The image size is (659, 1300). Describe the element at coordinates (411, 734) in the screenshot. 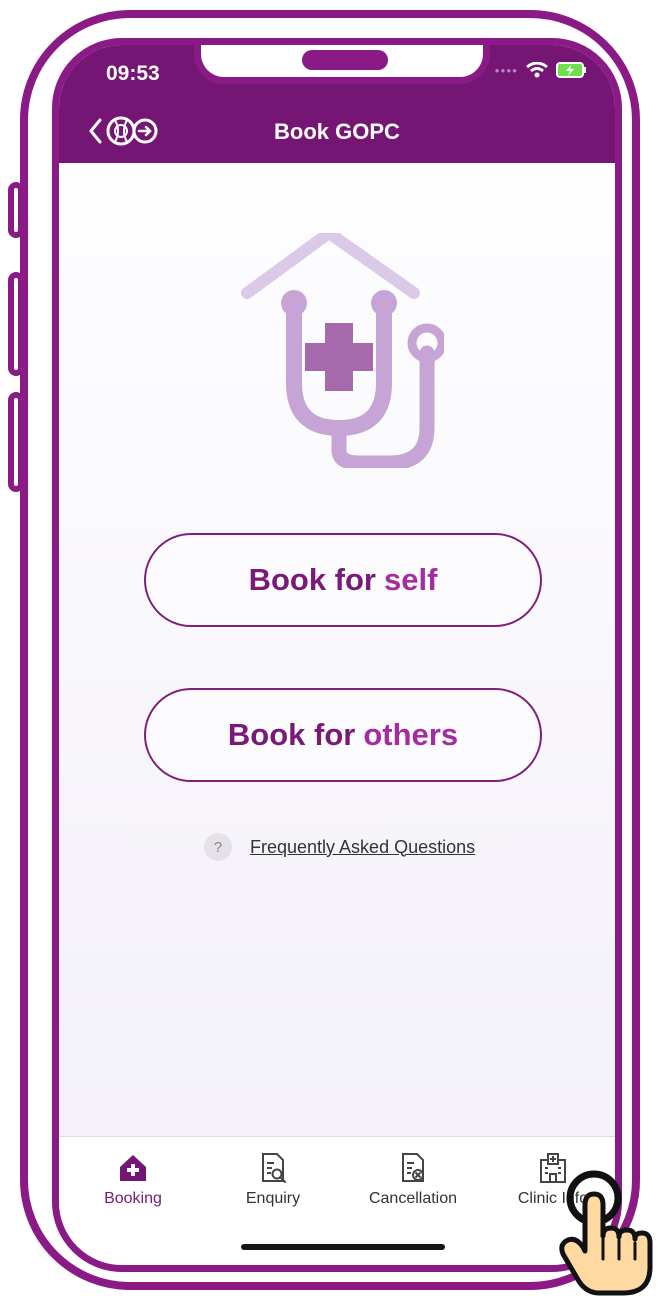

I see `book-others-emphasis: others` at that location.